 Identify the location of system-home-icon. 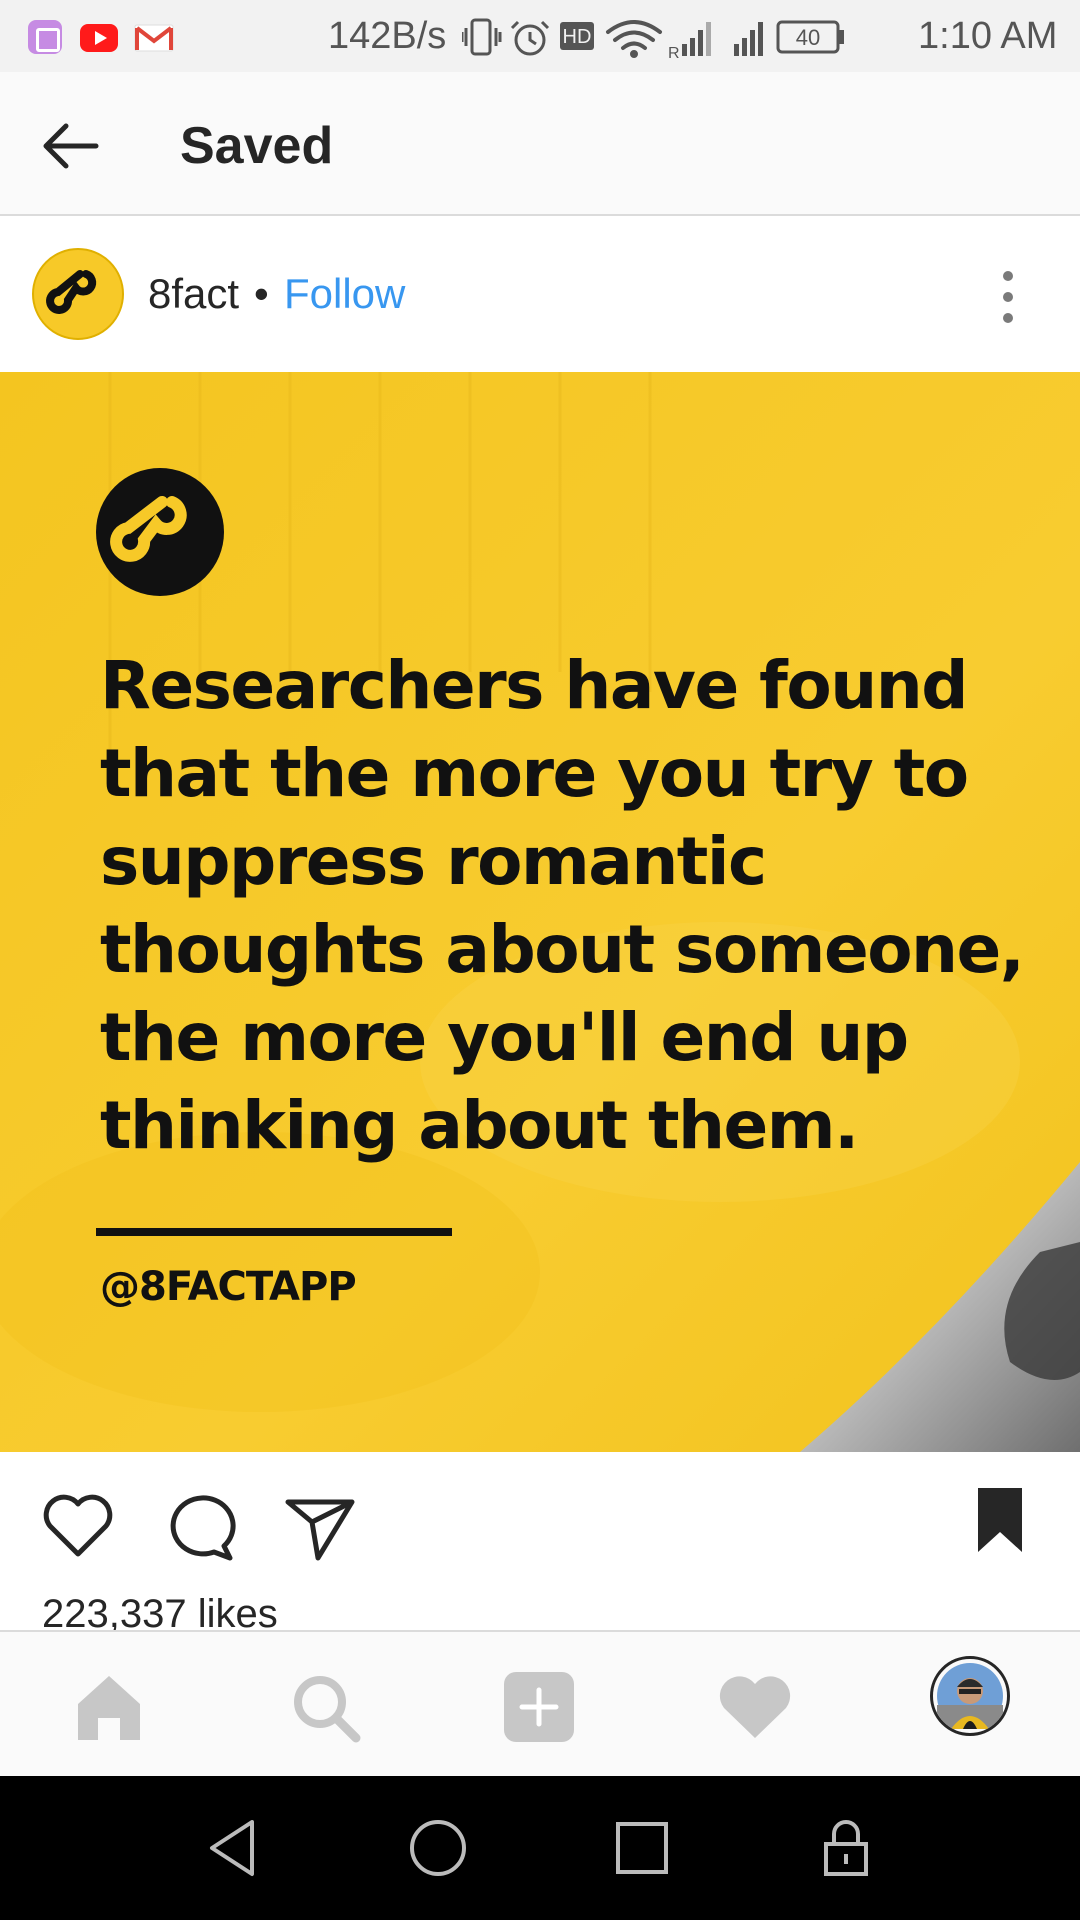
(438, 1848).